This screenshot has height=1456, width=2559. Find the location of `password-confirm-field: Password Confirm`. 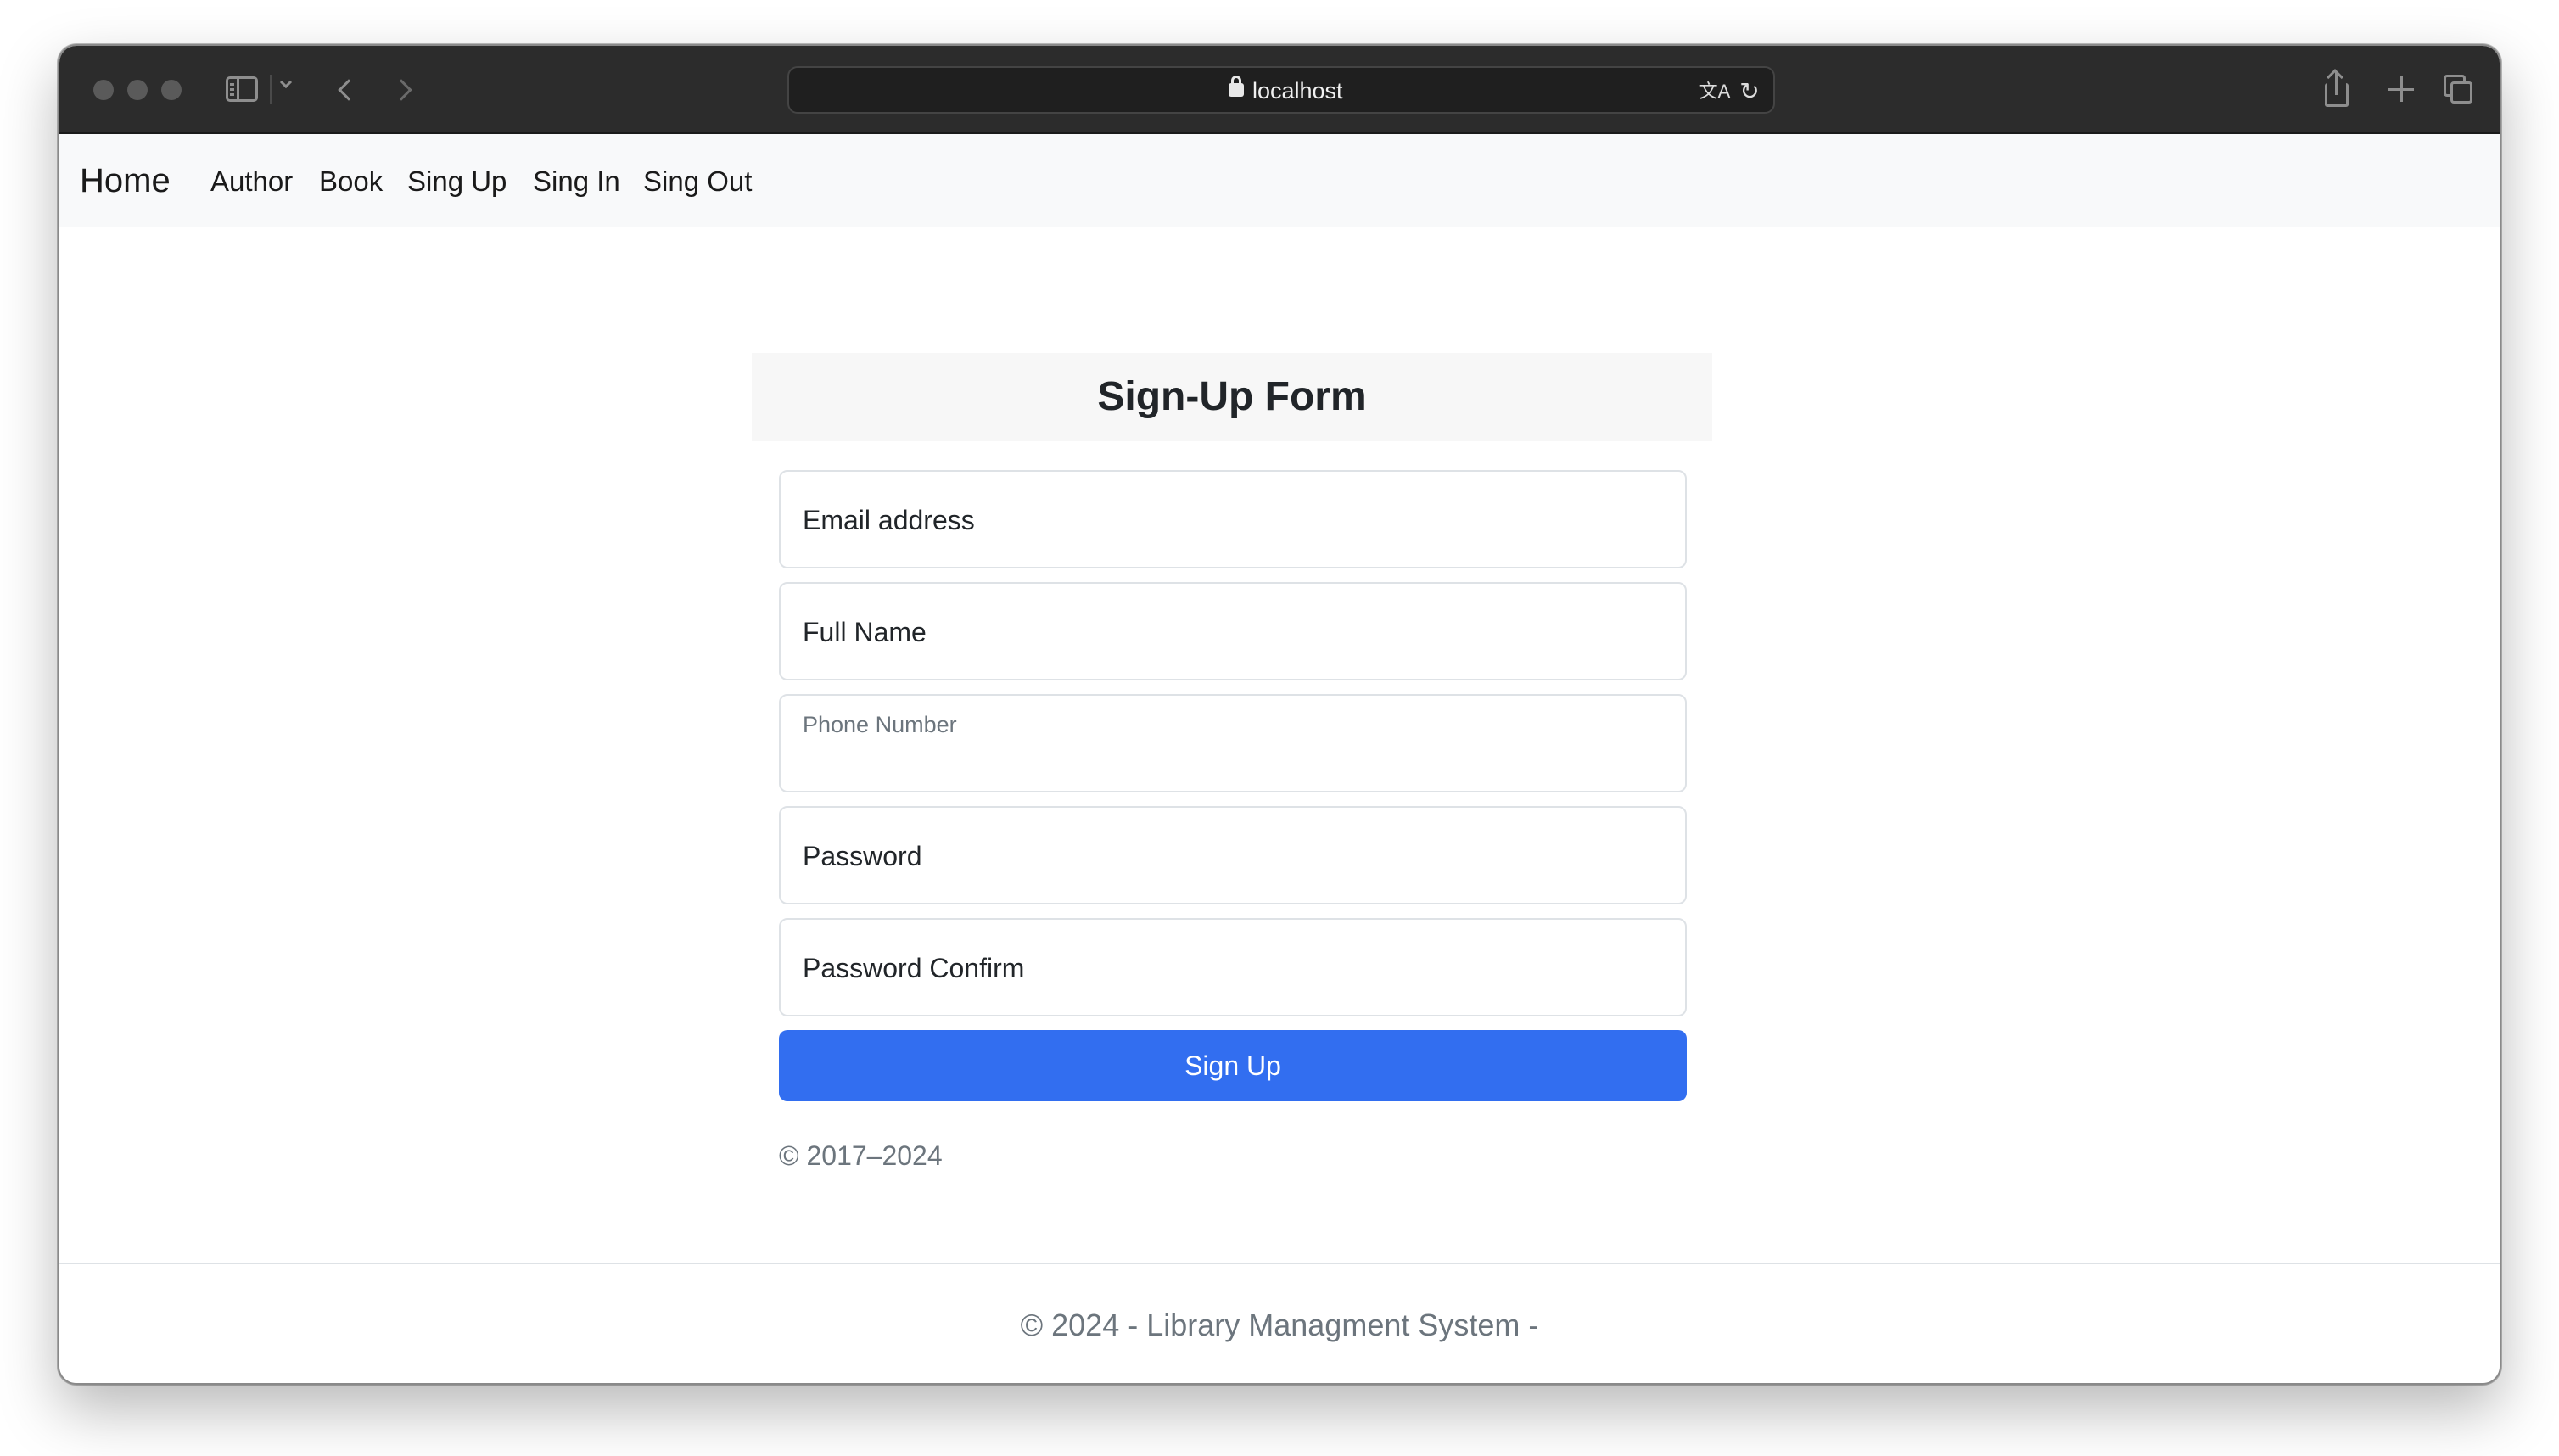

password-confirm-field: Password Confirm is located at coordinates (1233, 967).